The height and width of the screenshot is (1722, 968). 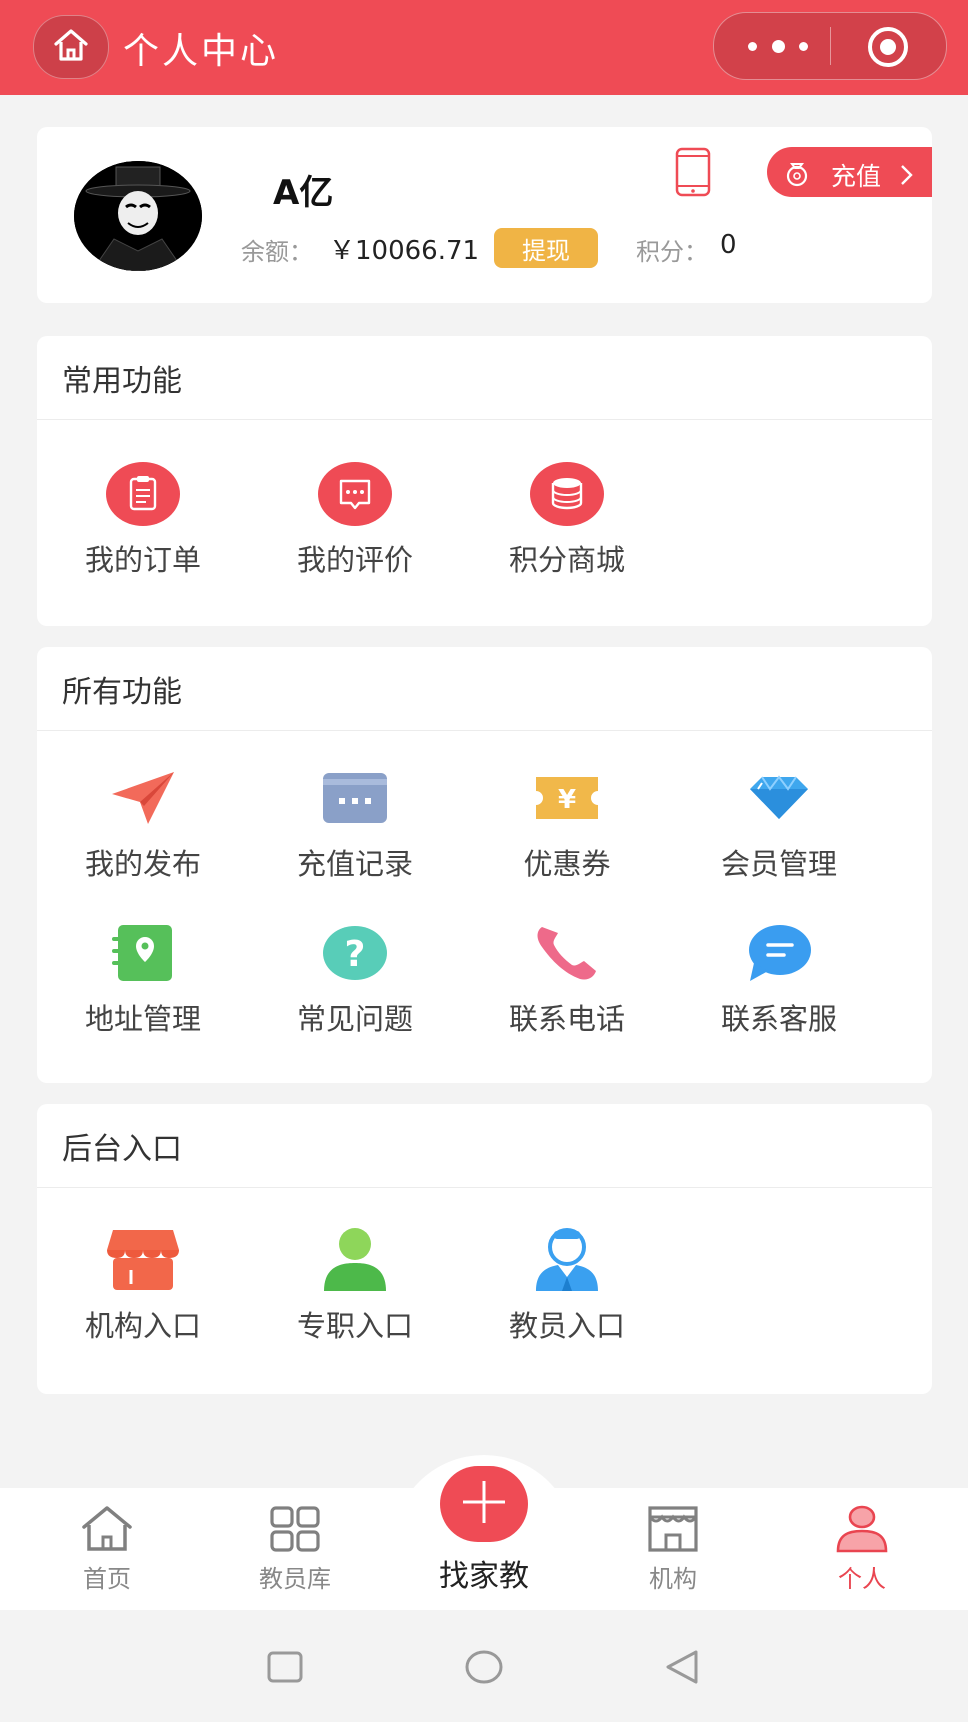 I want to click on teacher-entry-item: 教员入口, so click(x=567, y=1285).